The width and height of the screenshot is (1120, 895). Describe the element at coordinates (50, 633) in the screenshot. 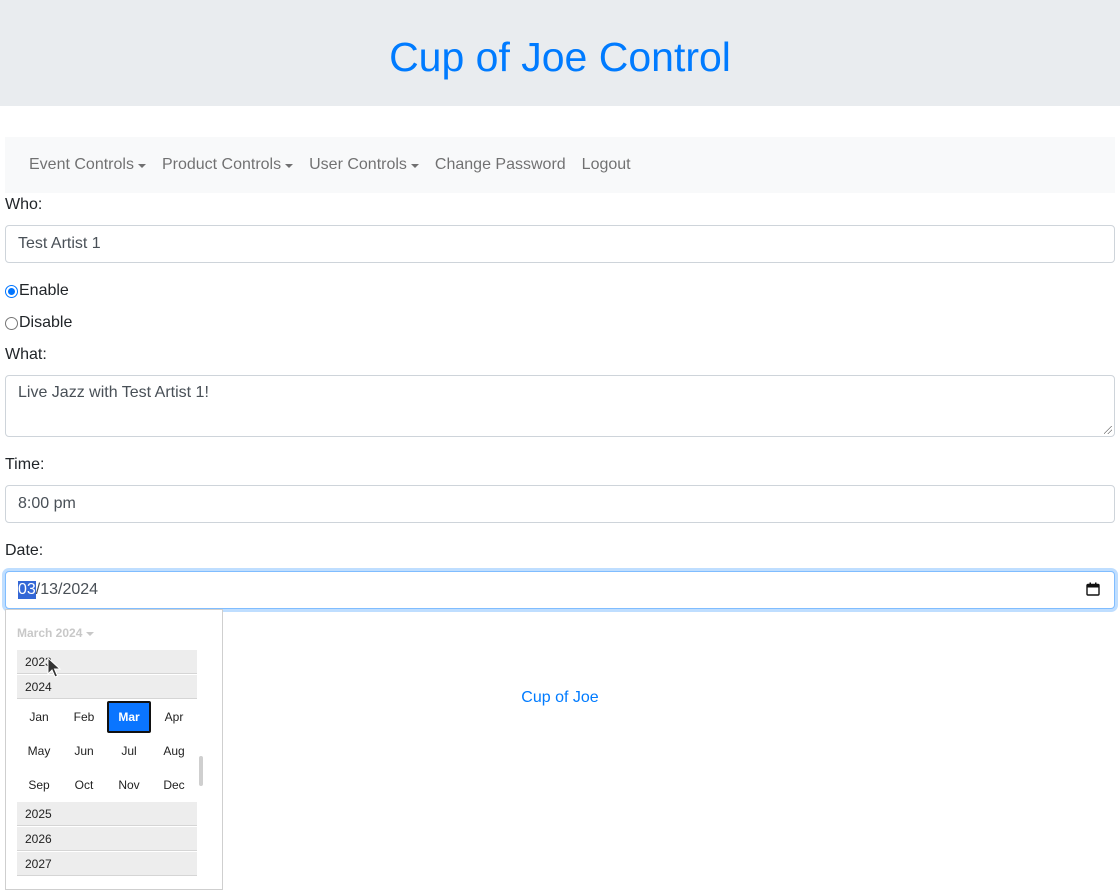

I see `picker-header-label: March 2024` at that location.